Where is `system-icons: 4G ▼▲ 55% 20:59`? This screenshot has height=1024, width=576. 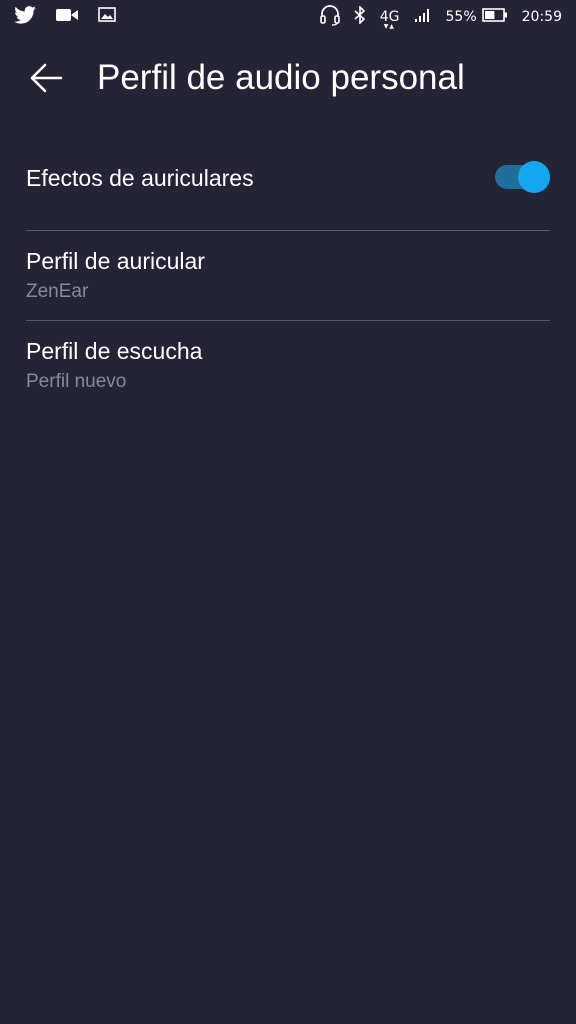
system-icons: 4G ▼▲ 55% 20:59 is located at coordinates (434, 17).